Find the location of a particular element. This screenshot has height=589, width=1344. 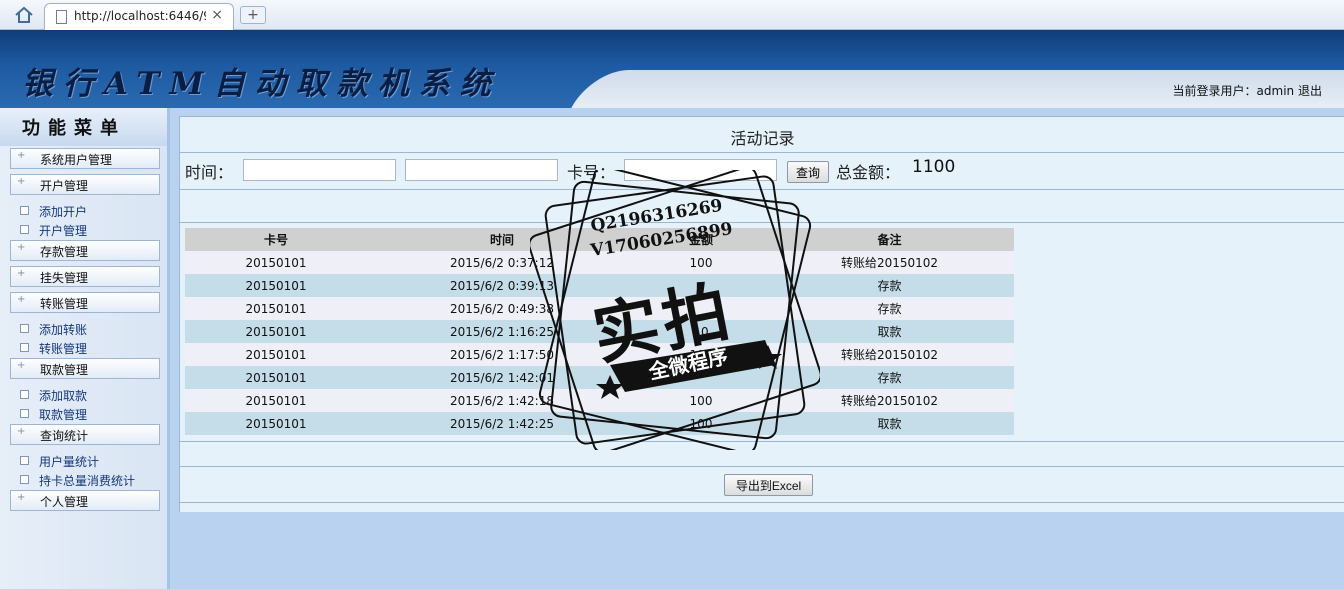

menu-account-list: 开户管理 is located at coordinates (53, 230).